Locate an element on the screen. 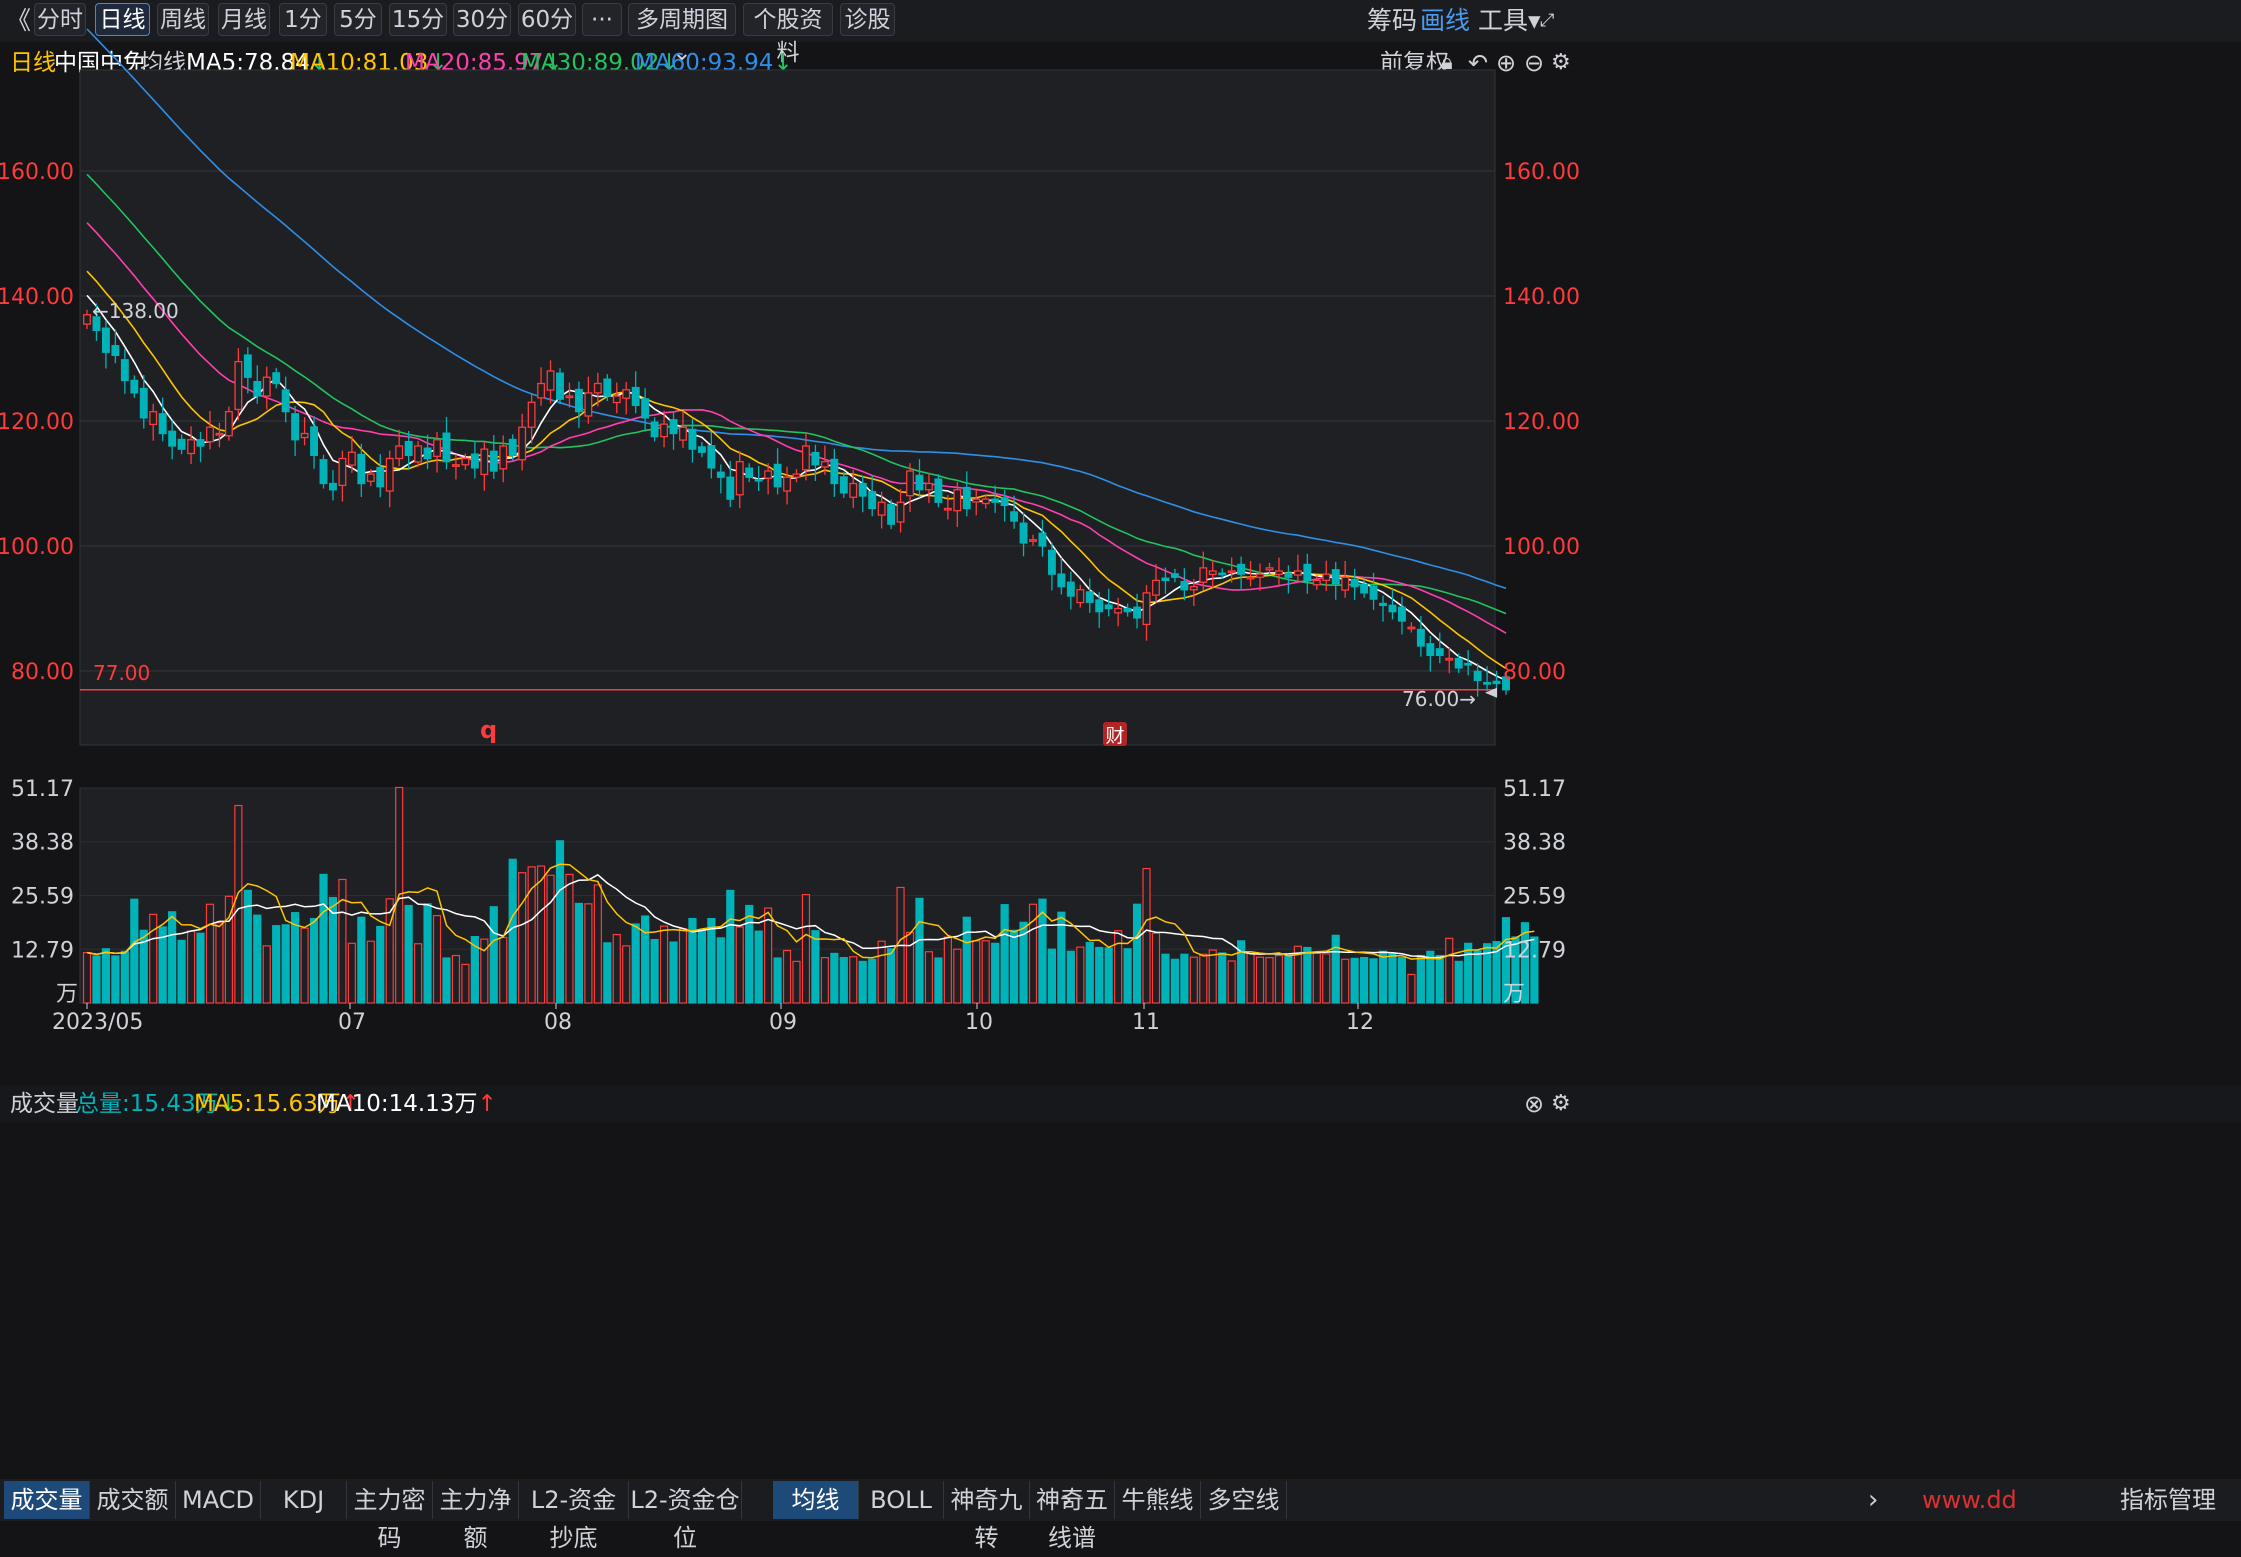  indicator-tab-2: MACD is located at coordinates (218, 1500).